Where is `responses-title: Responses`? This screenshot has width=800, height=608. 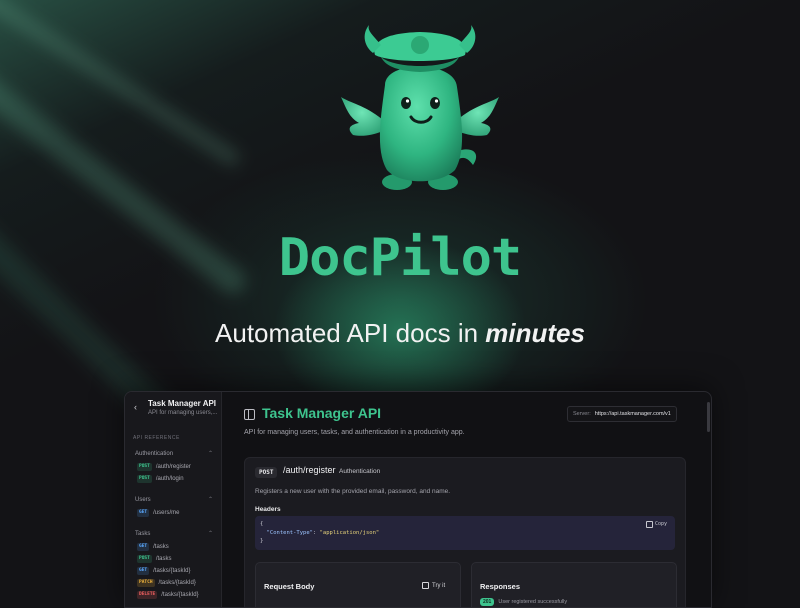 responses-title: Responses is located at coordinates (500, 586).